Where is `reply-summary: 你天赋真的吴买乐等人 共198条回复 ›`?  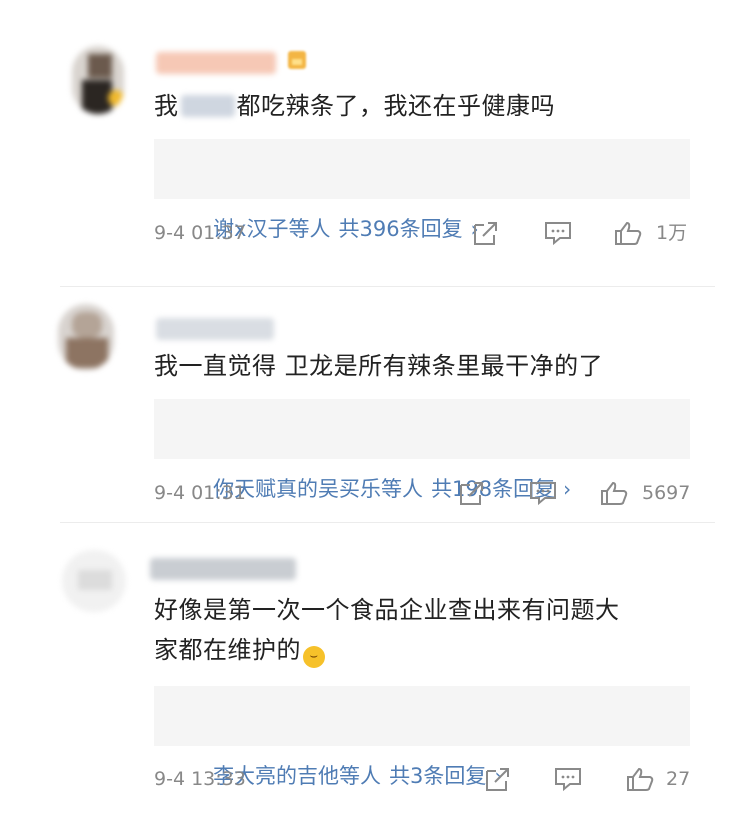 reply-summary: 你天赋真的吴买乐等人 共198条回复 › is located at coordinates (422, 450).